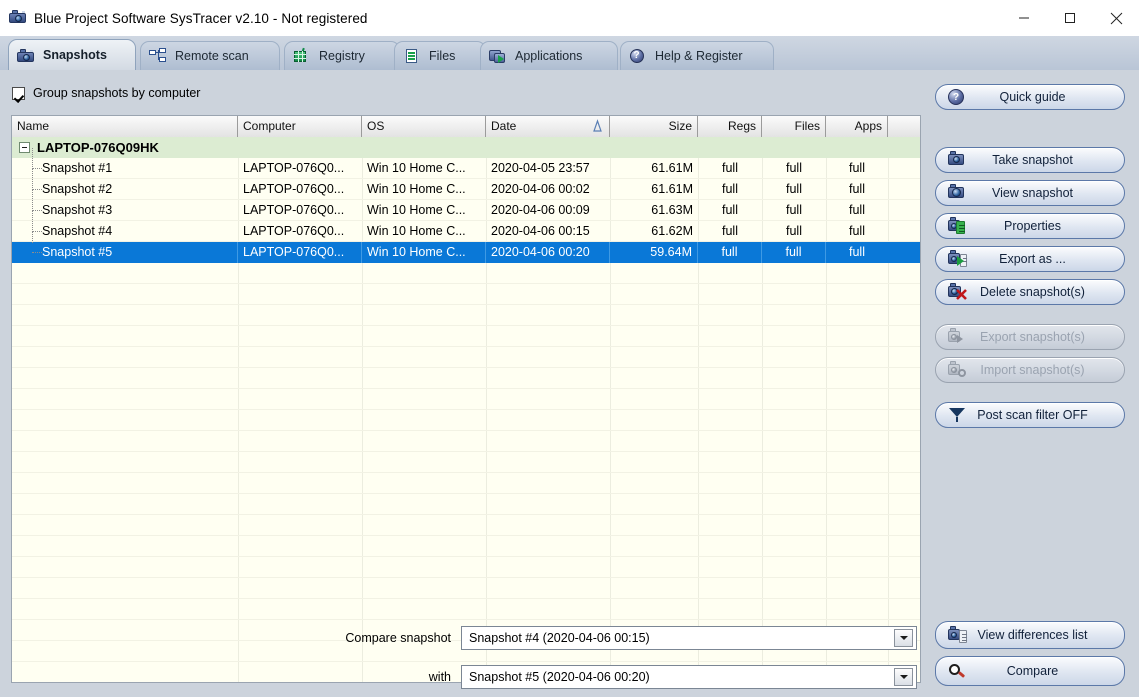  Describe the element at coordinates (857, 126) in the screenshot. I see `column-header-apps: Apps` at that location.